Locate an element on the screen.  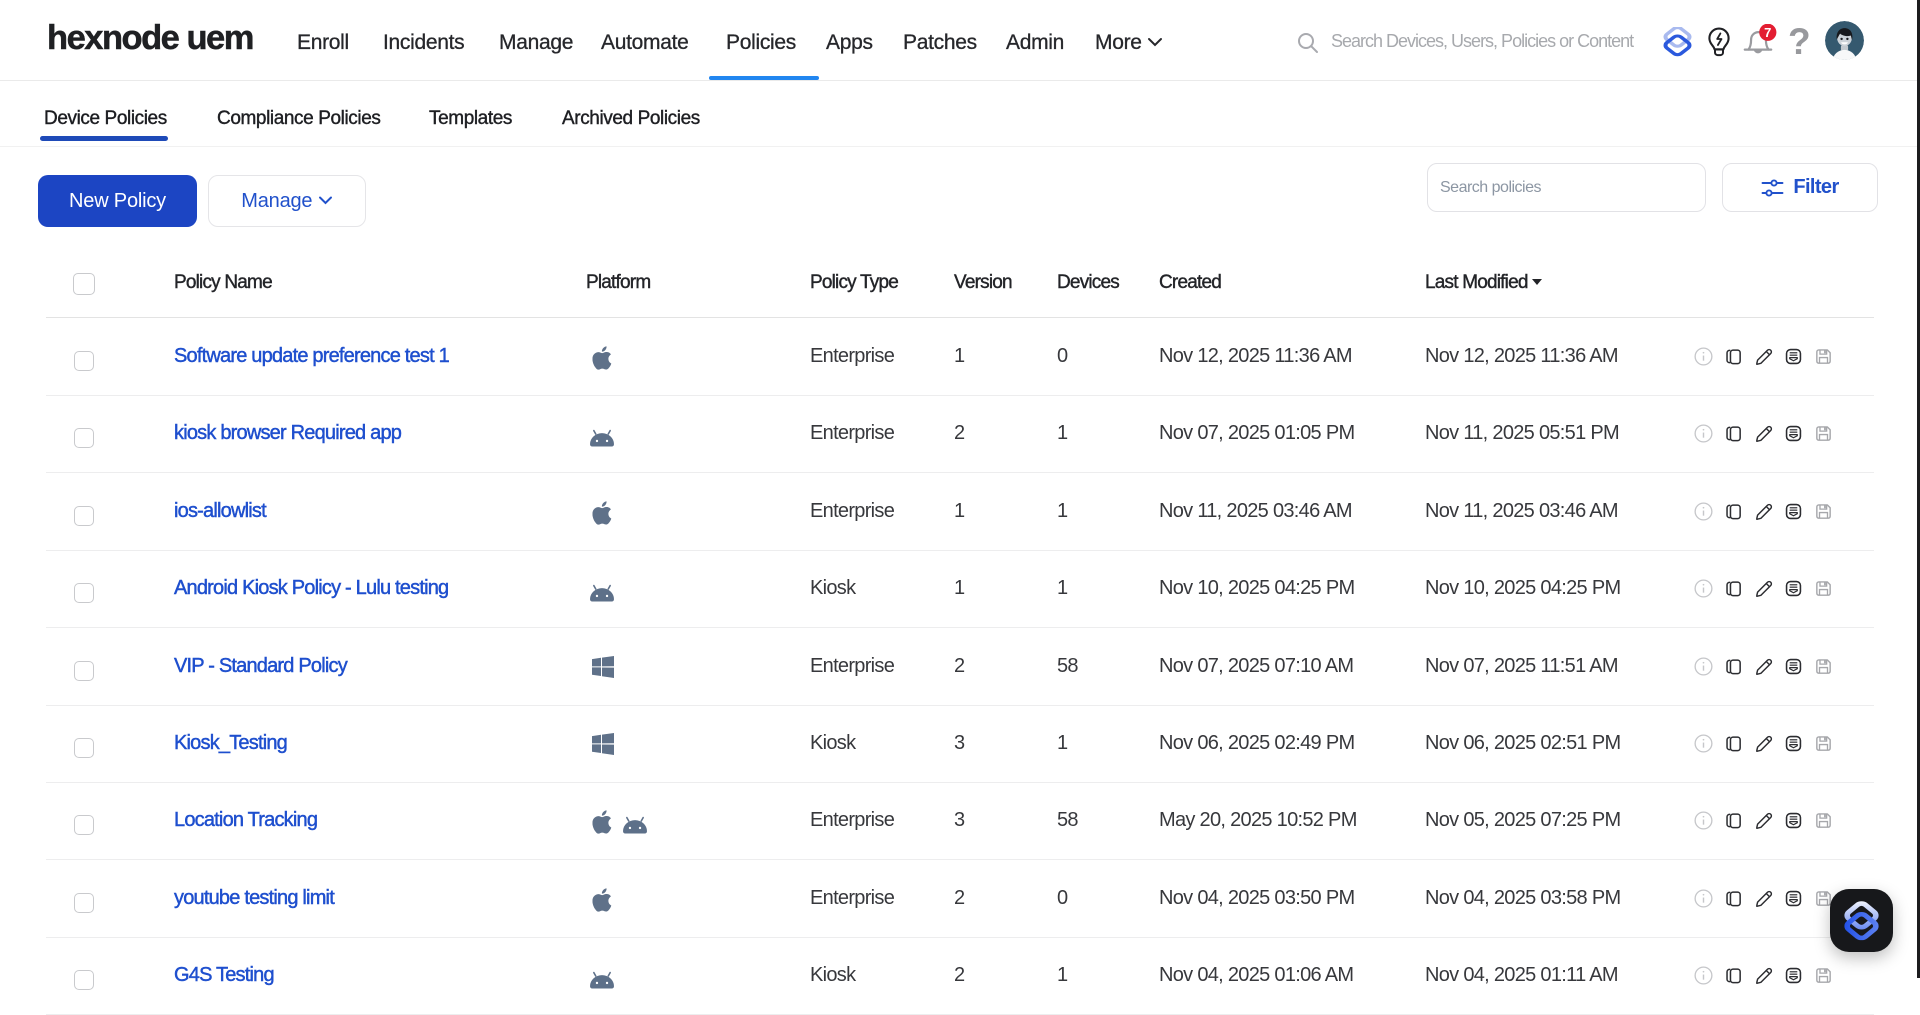
svg-text: 7 is located at coordinates (1767, 32).